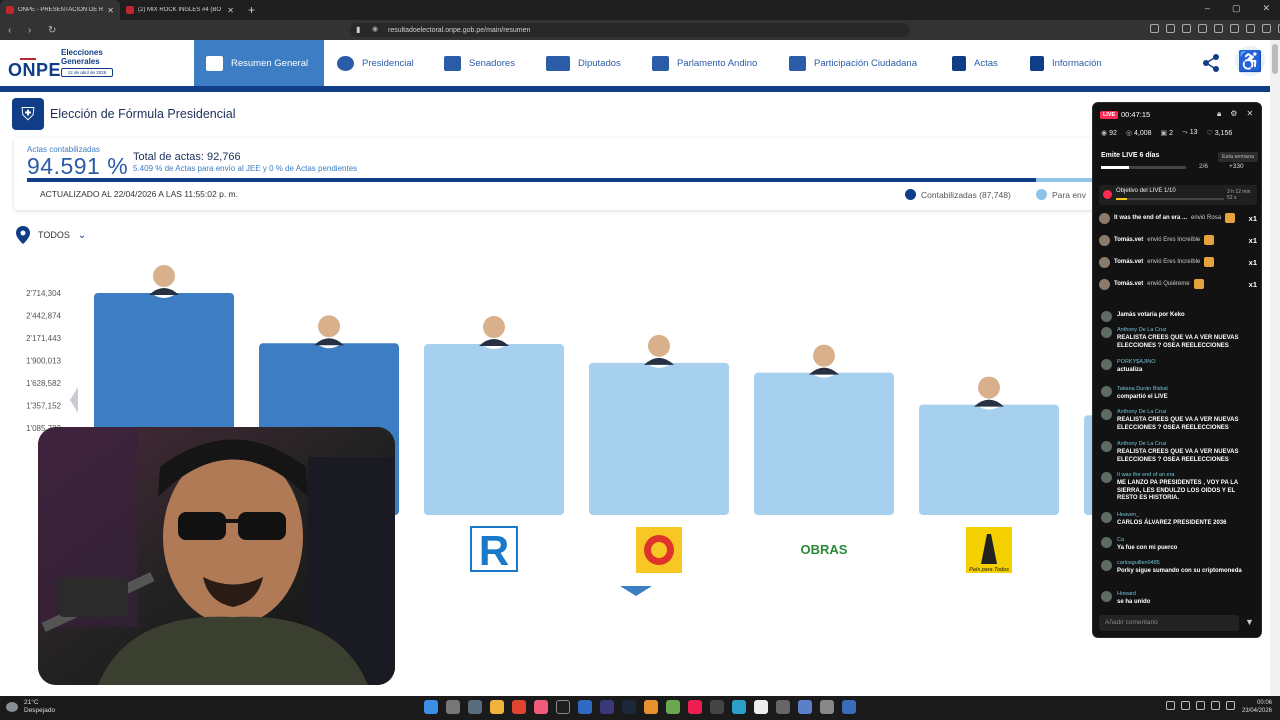 The image size is (1280, 720). I want to click on comment-input: Añadir comentario, so click(1169, 623).